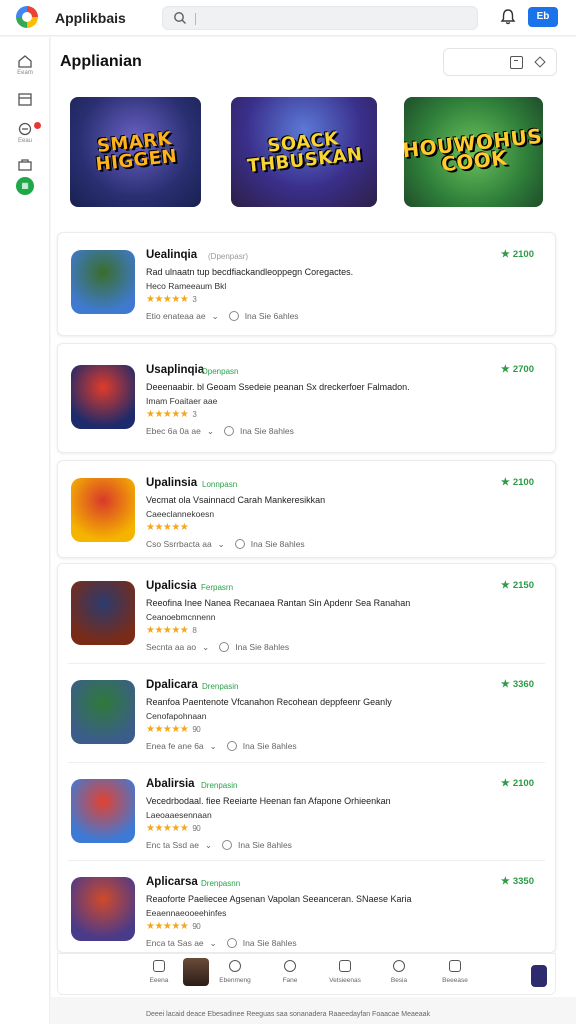 This screenshot has width=576, height=1024. I want to click on app-name: Uealinqia, so click(171, 255).